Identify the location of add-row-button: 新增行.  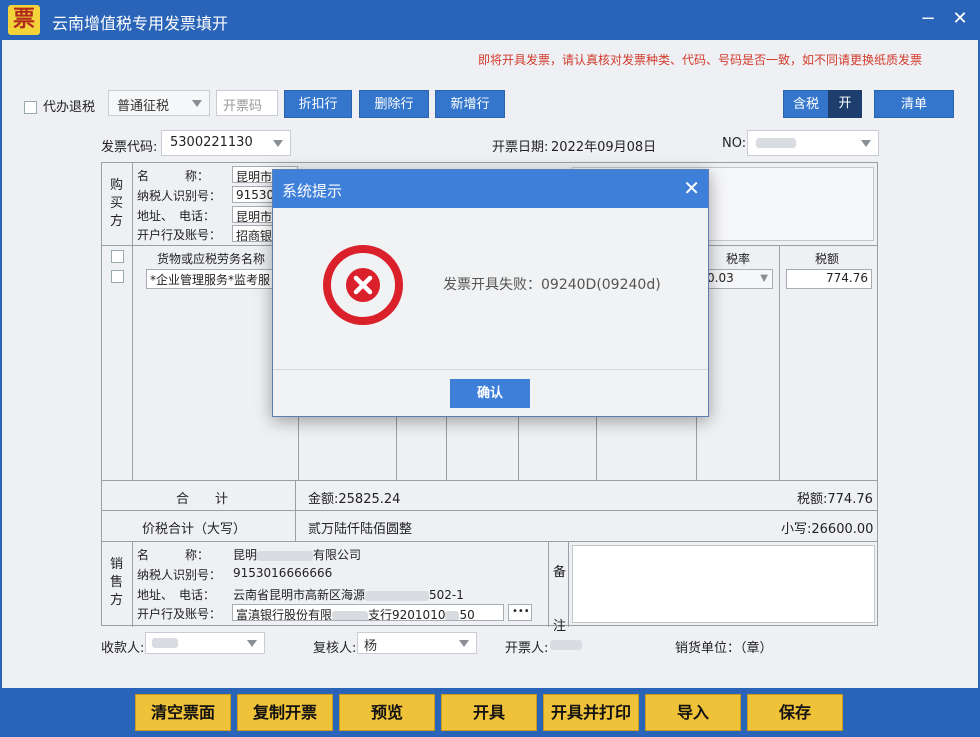
(470, 104).